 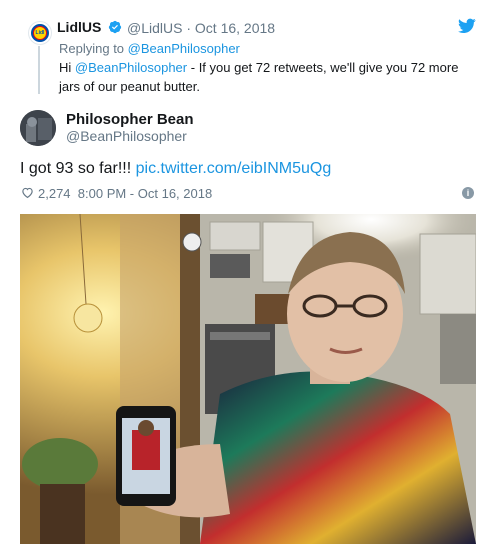 I want to click on tweet-body: I got 93 so far!!!, so click(x=76, y=168).